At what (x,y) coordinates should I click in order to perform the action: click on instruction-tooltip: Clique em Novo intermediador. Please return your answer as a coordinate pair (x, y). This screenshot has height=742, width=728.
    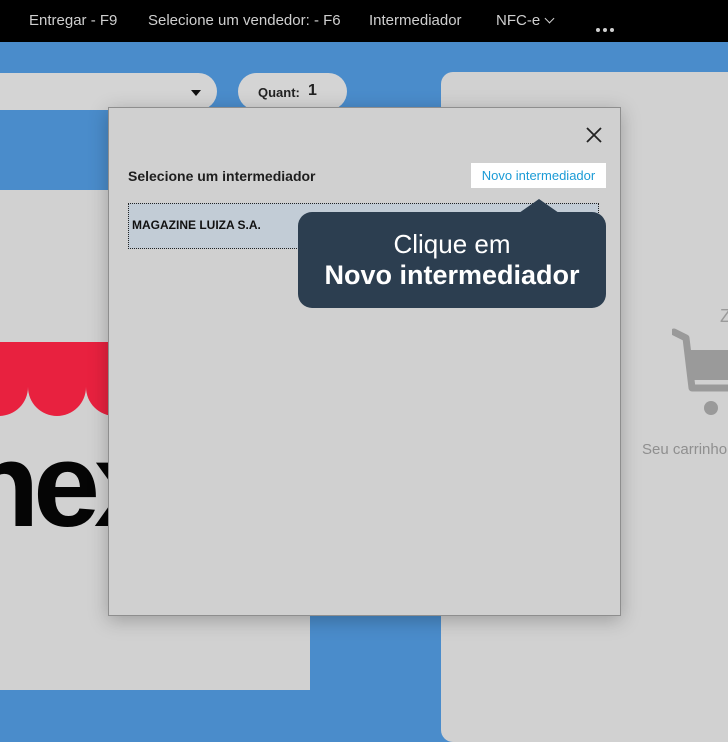
    Looking at the image, I should click on (452, 253).